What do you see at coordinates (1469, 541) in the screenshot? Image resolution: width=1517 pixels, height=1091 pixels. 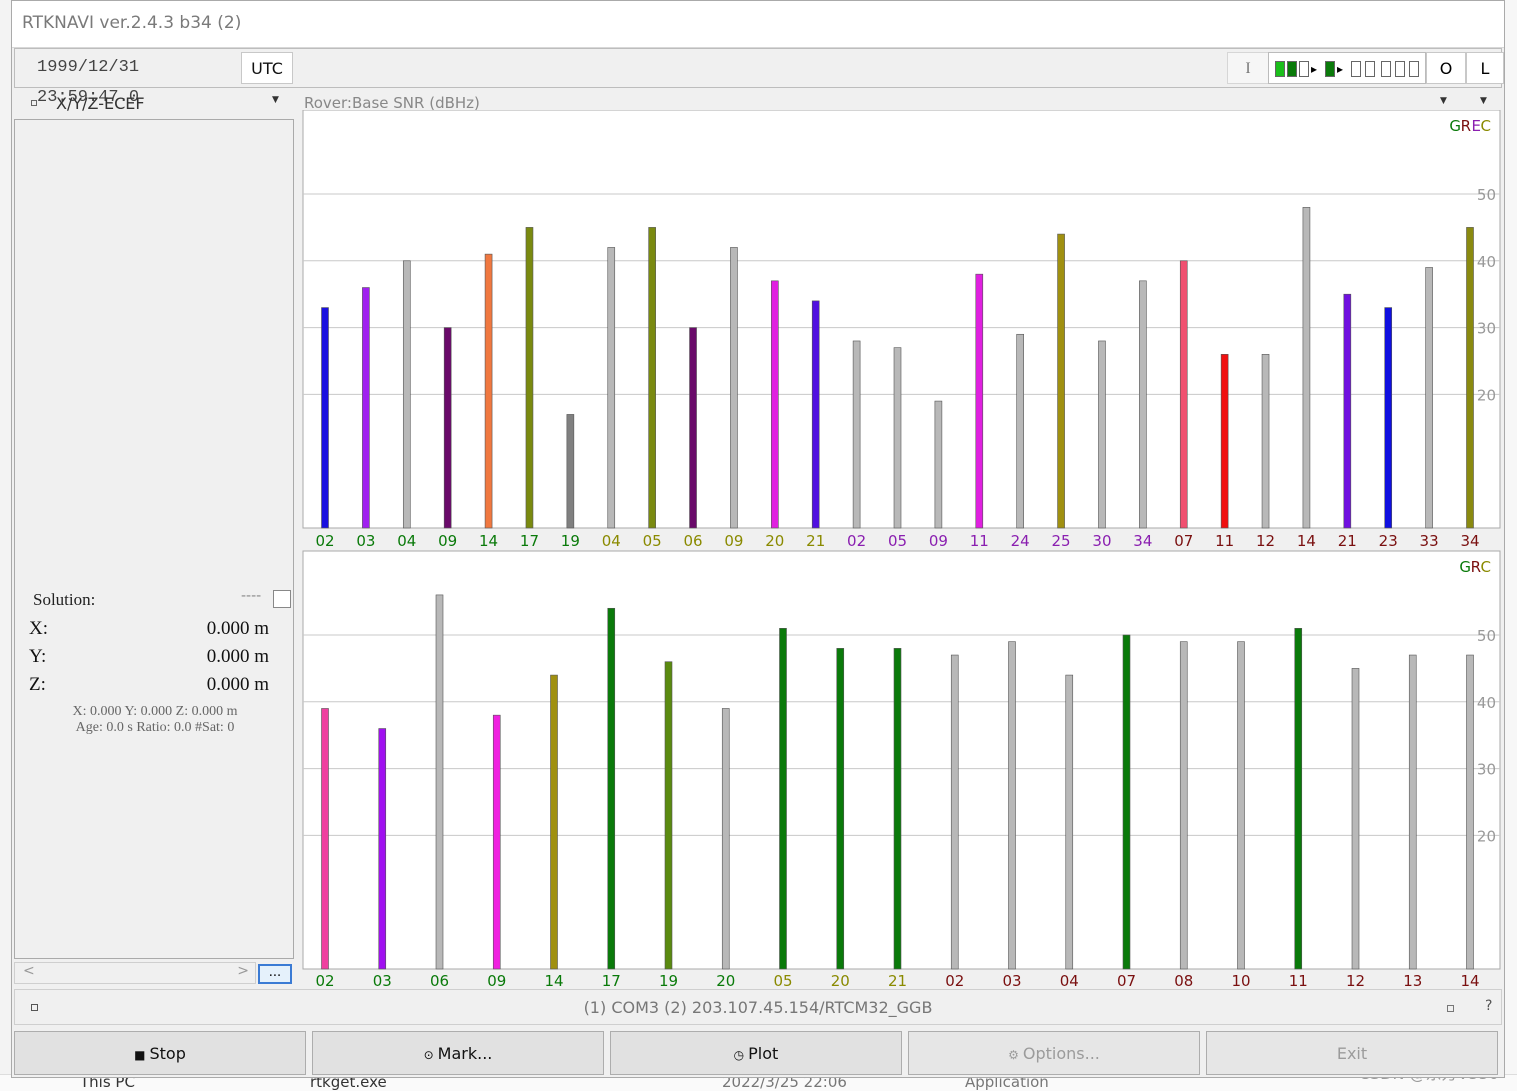 I see `satellite-label: 34` at bounding box center [1469, 541].